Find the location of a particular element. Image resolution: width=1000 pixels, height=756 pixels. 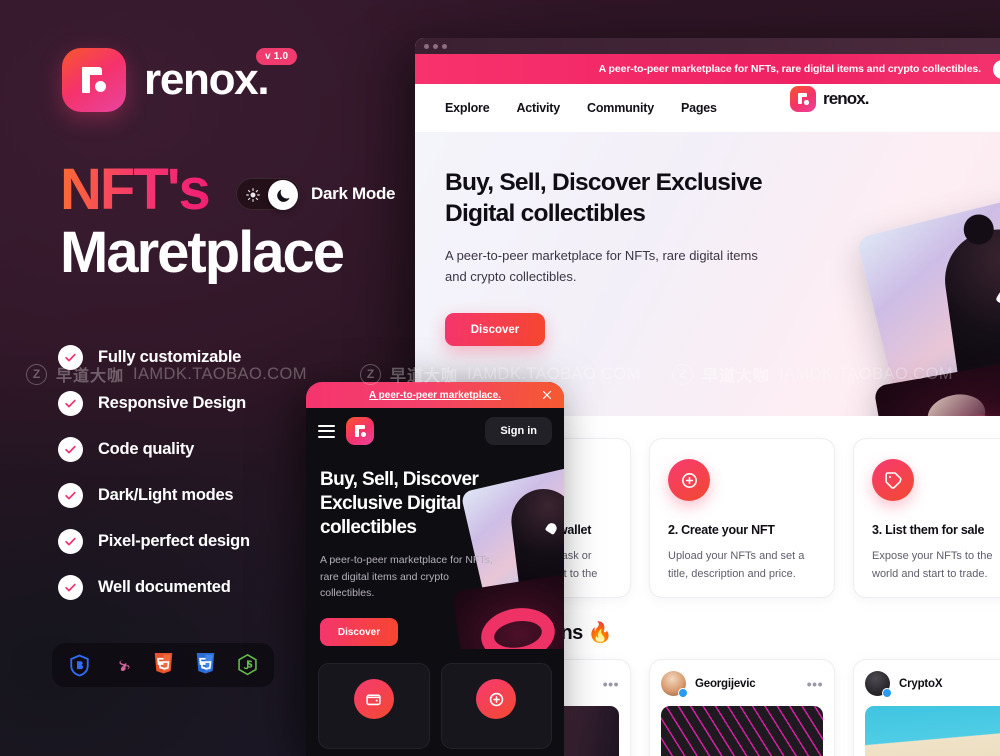

mobile-announcement-banner: A peer-to-peer marketplace. is located at coordinates (435, 395).